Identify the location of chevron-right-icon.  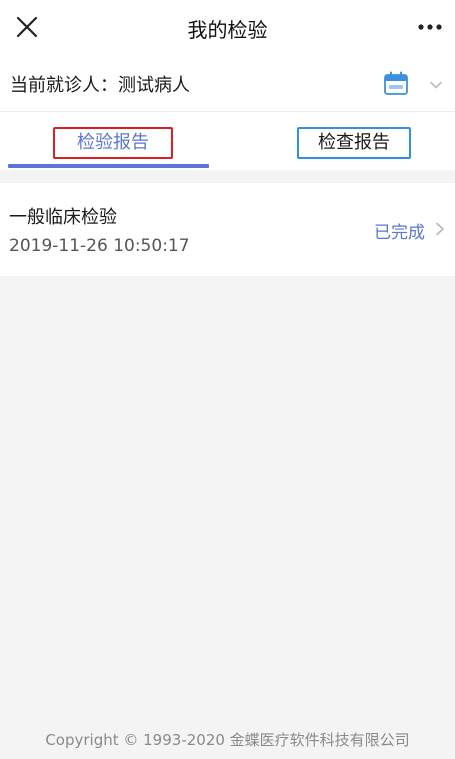
(440, 229).